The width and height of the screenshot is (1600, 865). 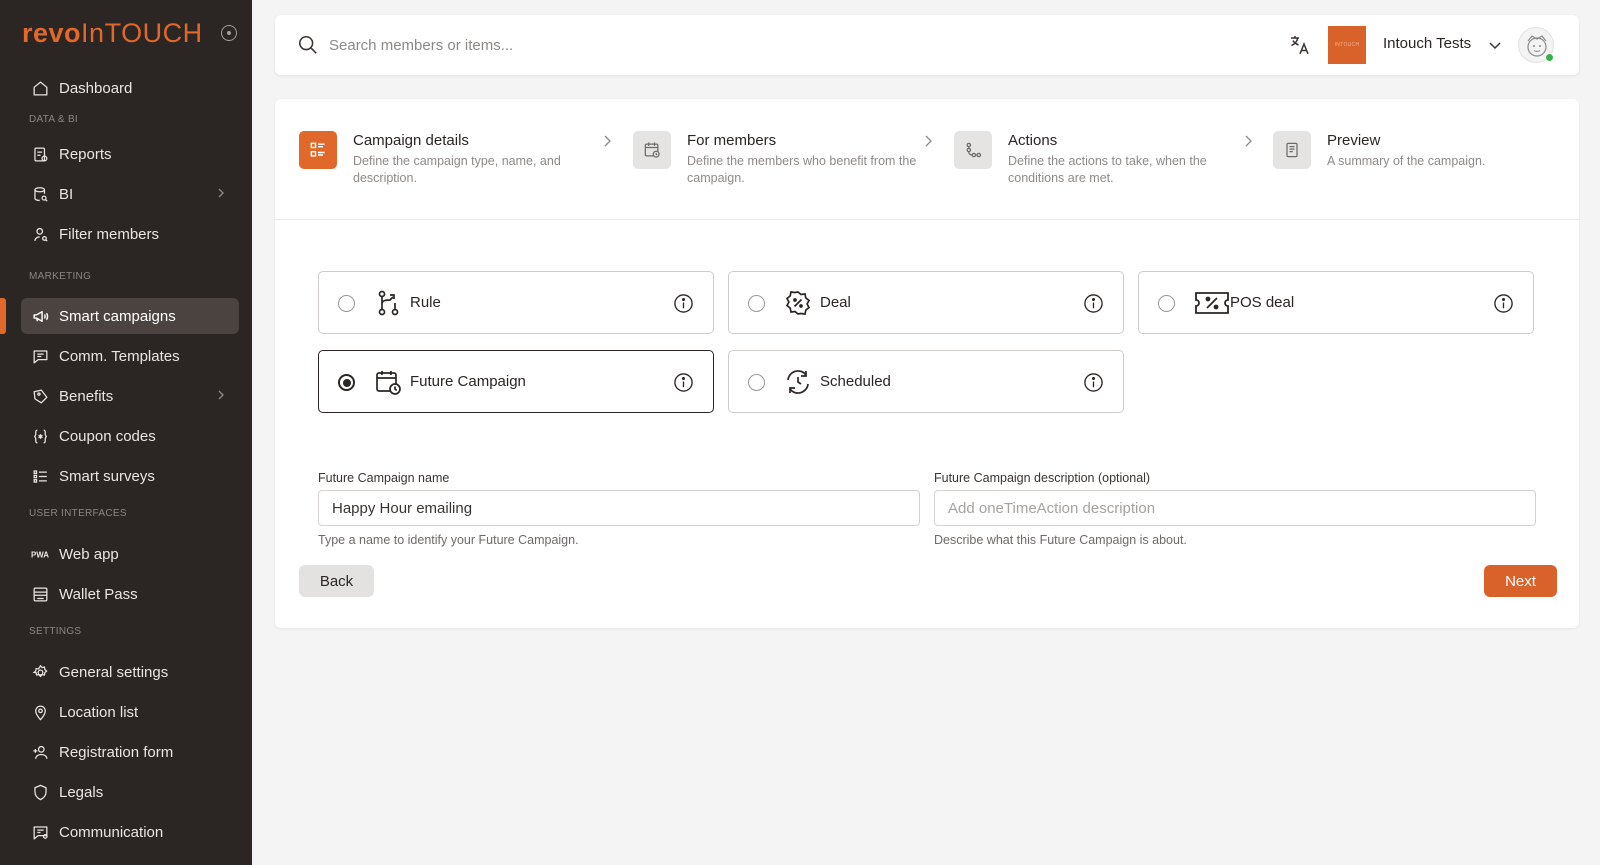 What do you see at coordinates (388, 303) in the screenshot?
I see `branch-icon` at bounding box center [388, 303].